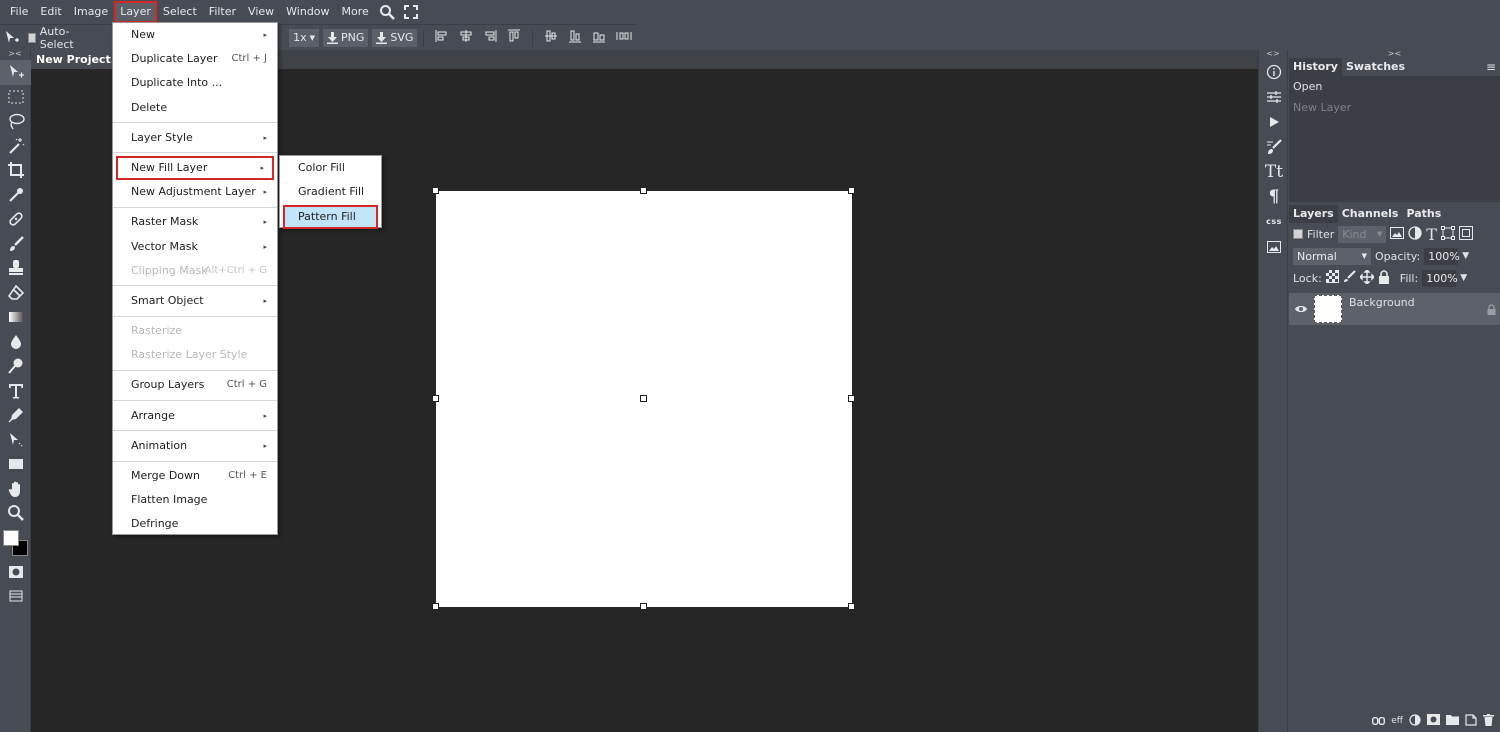 This screenshot has width=1500, height=732. Describe the element at coordinates (195, 446) in the screenshot. I see `menu-item-animation: Animation ▸` at that location.